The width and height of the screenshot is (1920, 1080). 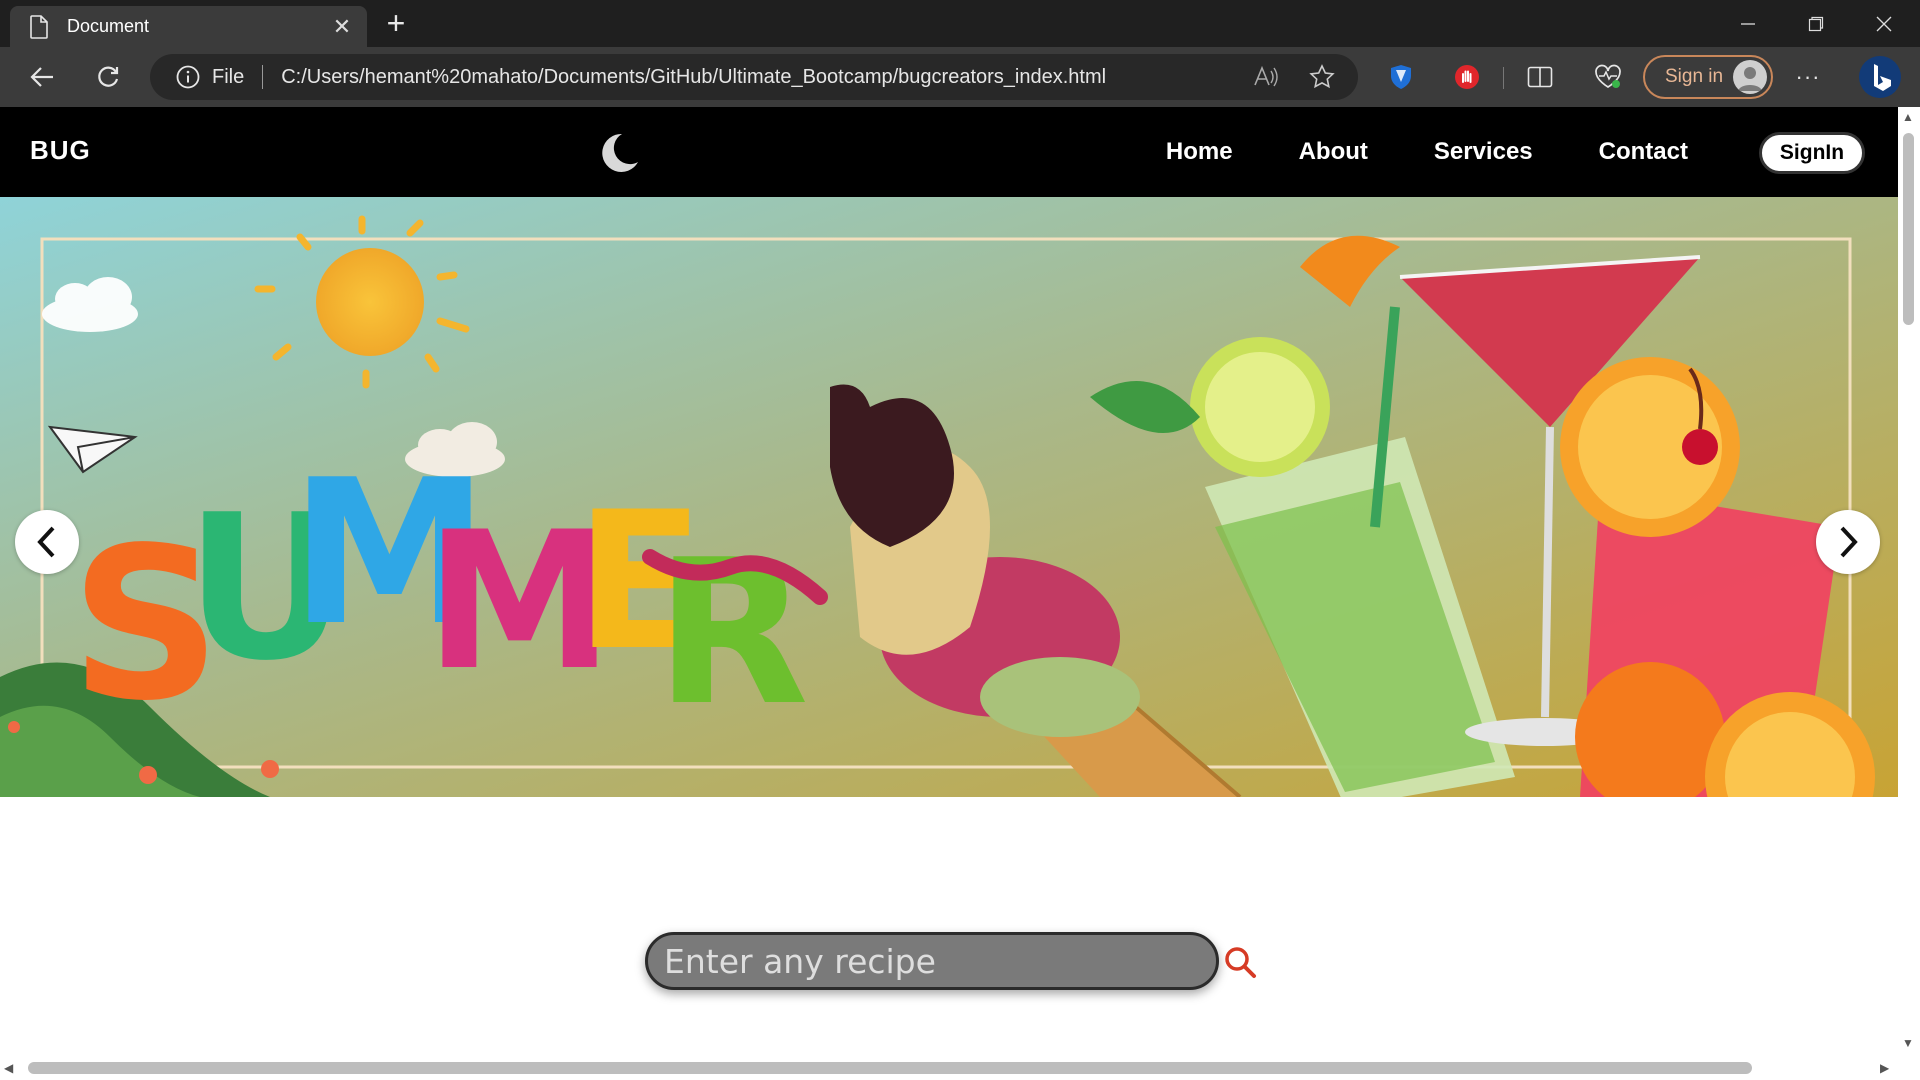 I want to click on browser-signin-button: Sign in, so click(x=1708, y=77).